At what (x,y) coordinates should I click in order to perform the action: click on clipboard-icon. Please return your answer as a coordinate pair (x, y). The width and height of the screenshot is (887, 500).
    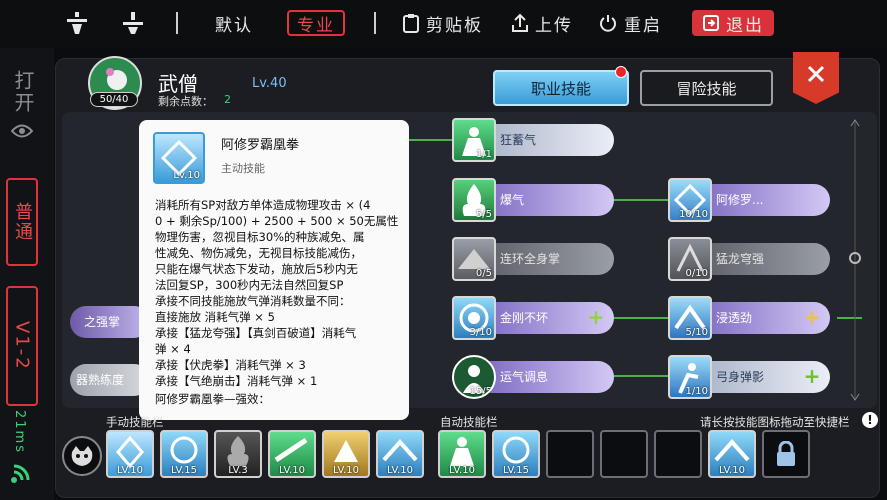
    Looking at the image, I should click on (411, 23).